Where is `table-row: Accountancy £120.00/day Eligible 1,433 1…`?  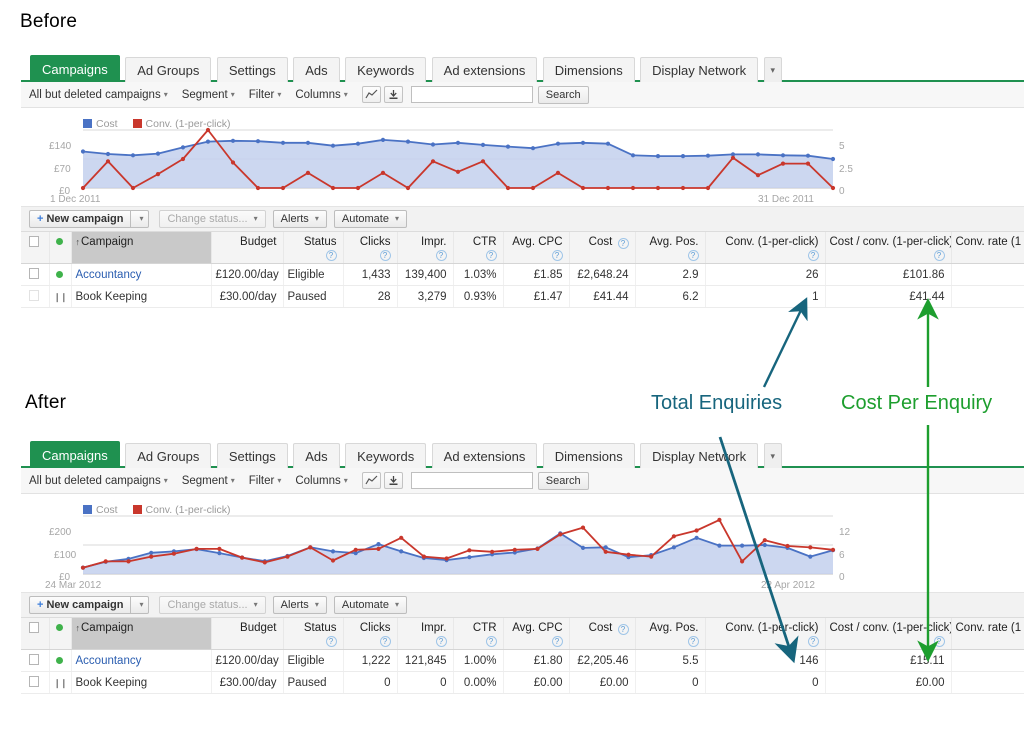 table-row: Accountancy £120.00/day Eligible 1,433 1… is located at coordinates (522, 274).